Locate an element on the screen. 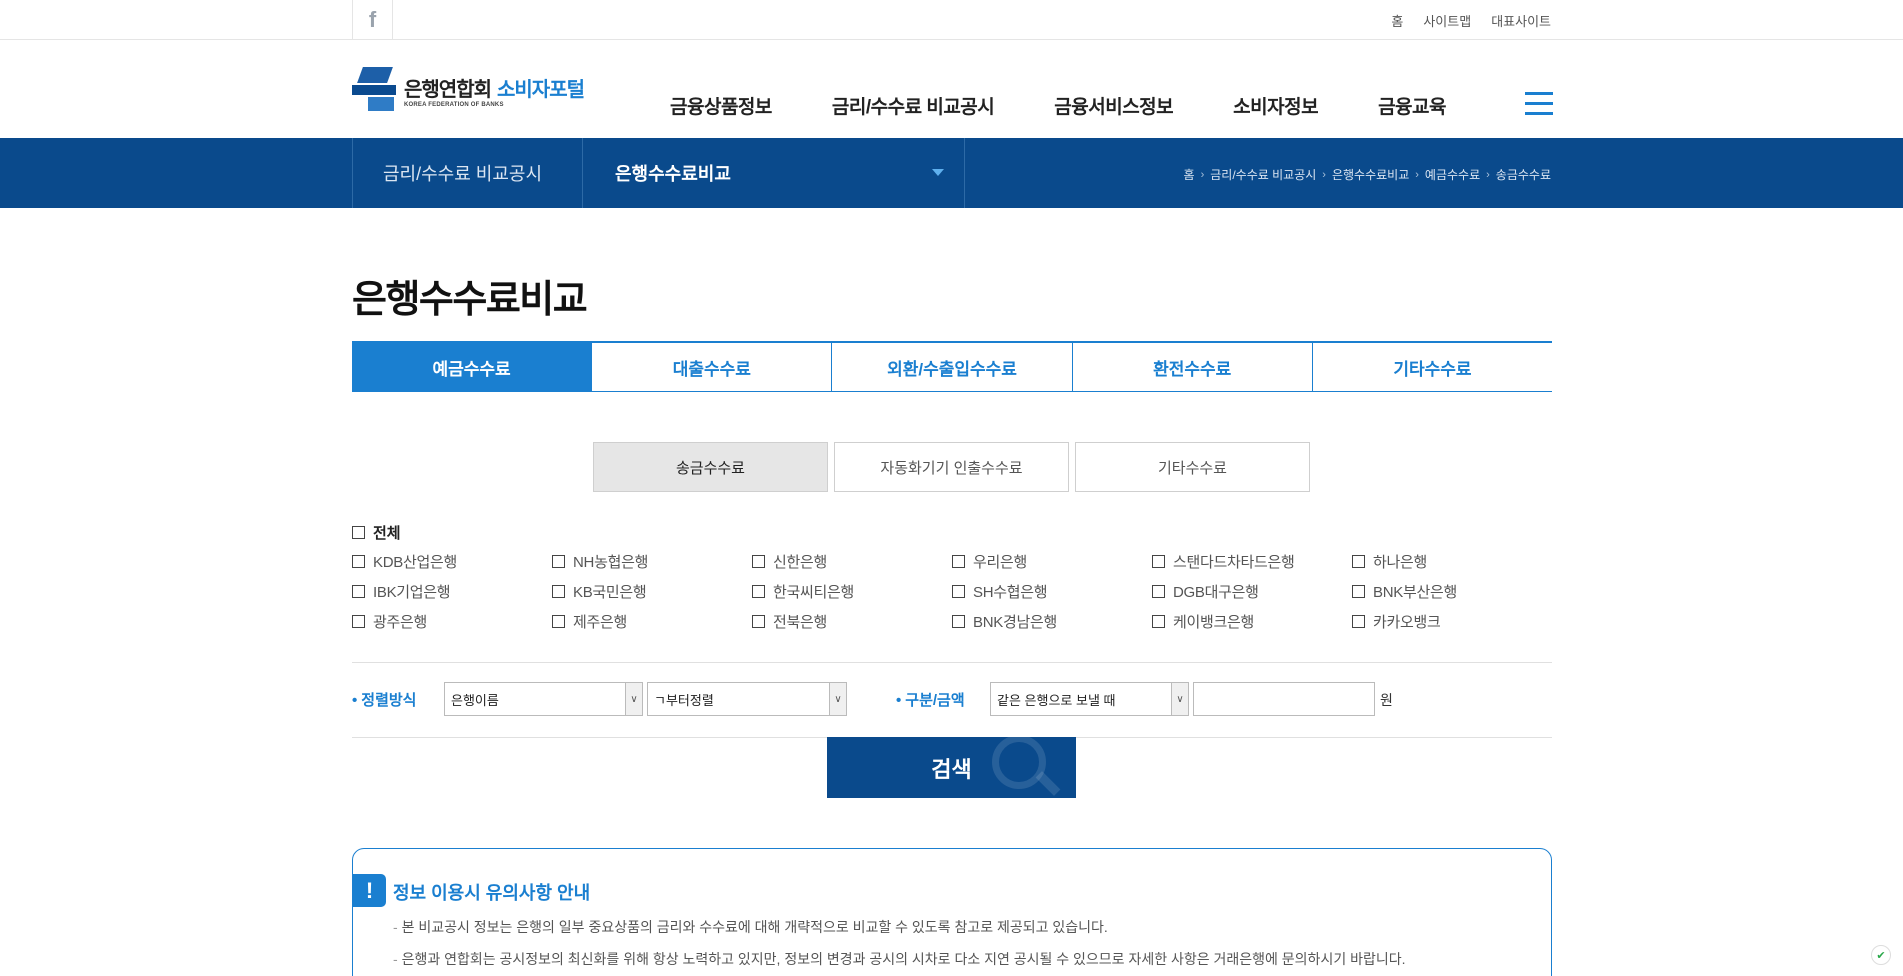  breadcrumb-item: 홈 is located at coordinates (1189, 174).